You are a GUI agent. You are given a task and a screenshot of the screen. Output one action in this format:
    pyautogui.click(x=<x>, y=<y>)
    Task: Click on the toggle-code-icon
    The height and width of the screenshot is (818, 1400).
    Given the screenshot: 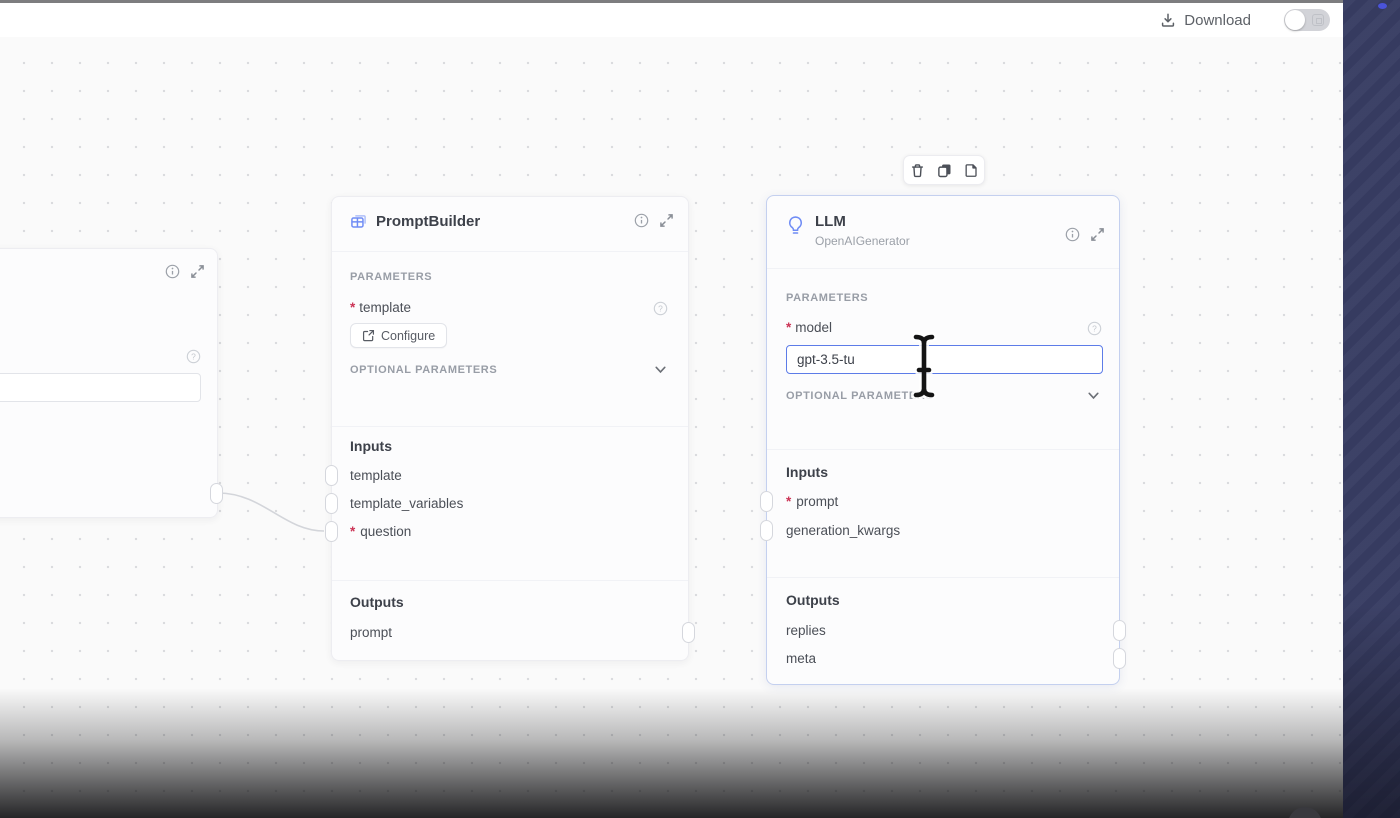 What is the action you would take?
    pyautogui.click(x=1318, y=20)
    